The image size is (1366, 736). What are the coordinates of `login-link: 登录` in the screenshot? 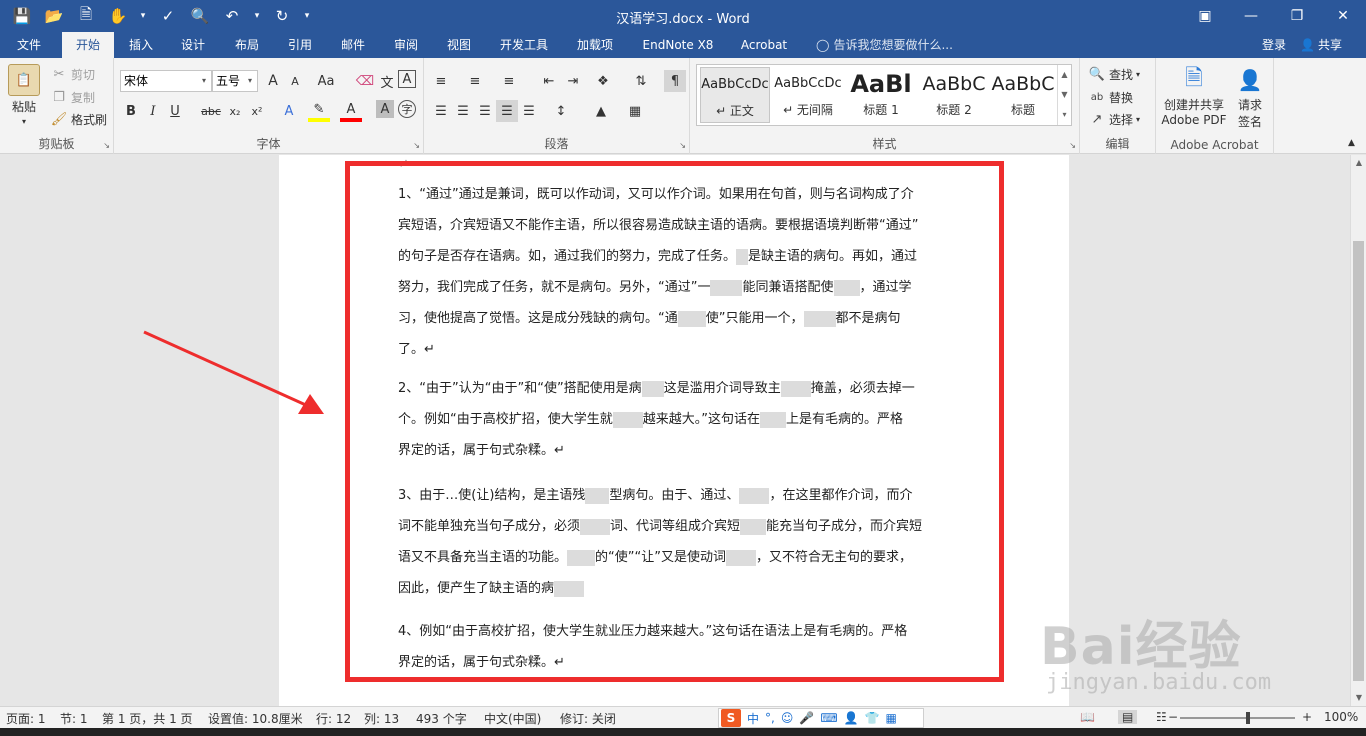 It's located at (1274, 45).